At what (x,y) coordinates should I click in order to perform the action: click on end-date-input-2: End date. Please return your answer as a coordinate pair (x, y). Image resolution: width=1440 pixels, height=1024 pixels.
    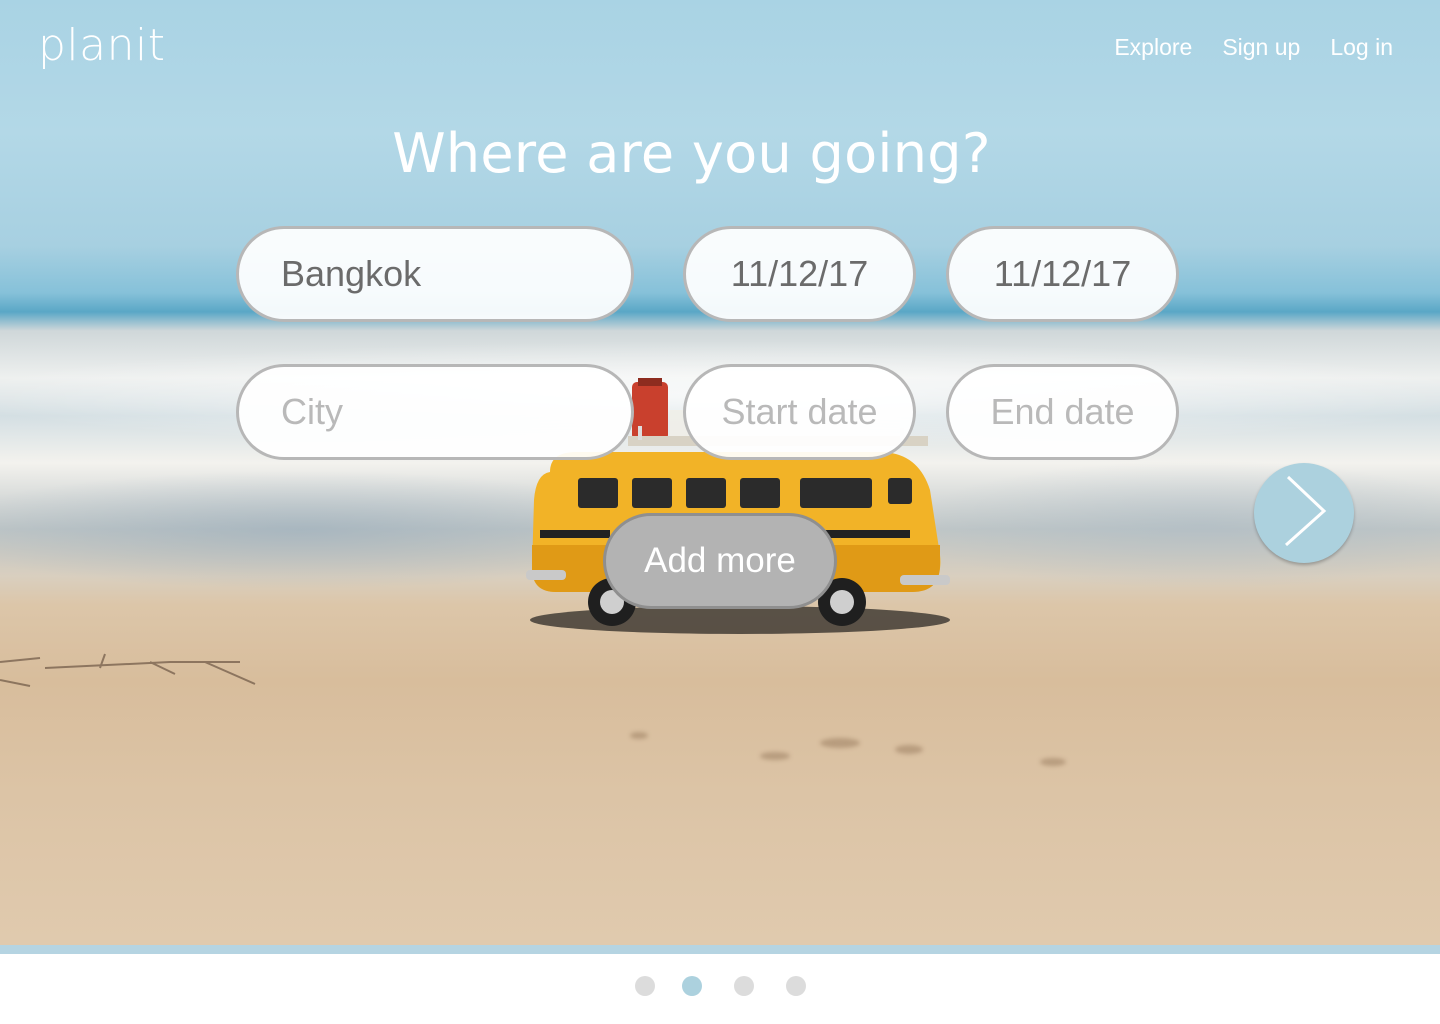
    Looking at the image, I should click on (1062, 412).